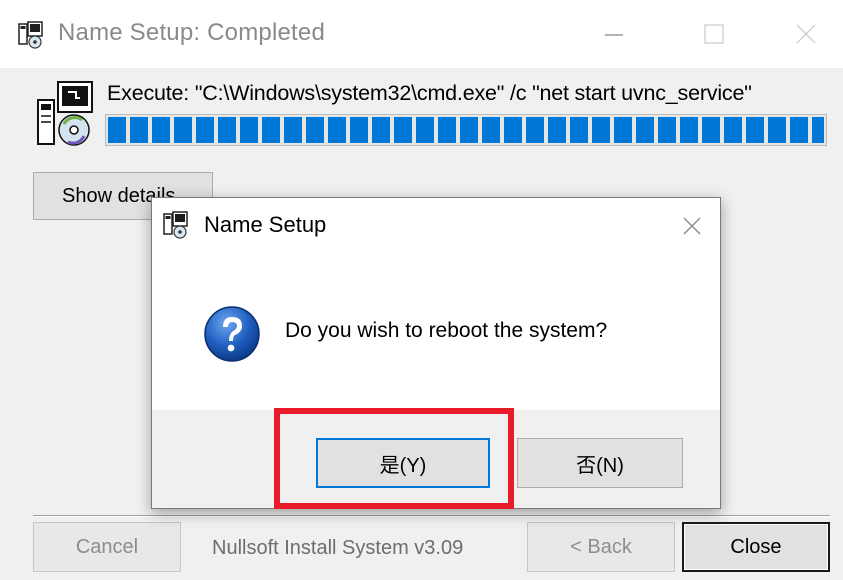  What do you see at coordinates (421, 34) in the screenshot?
I see `title-bar: Name Setup: Completed` at bounding box center [421, 34].